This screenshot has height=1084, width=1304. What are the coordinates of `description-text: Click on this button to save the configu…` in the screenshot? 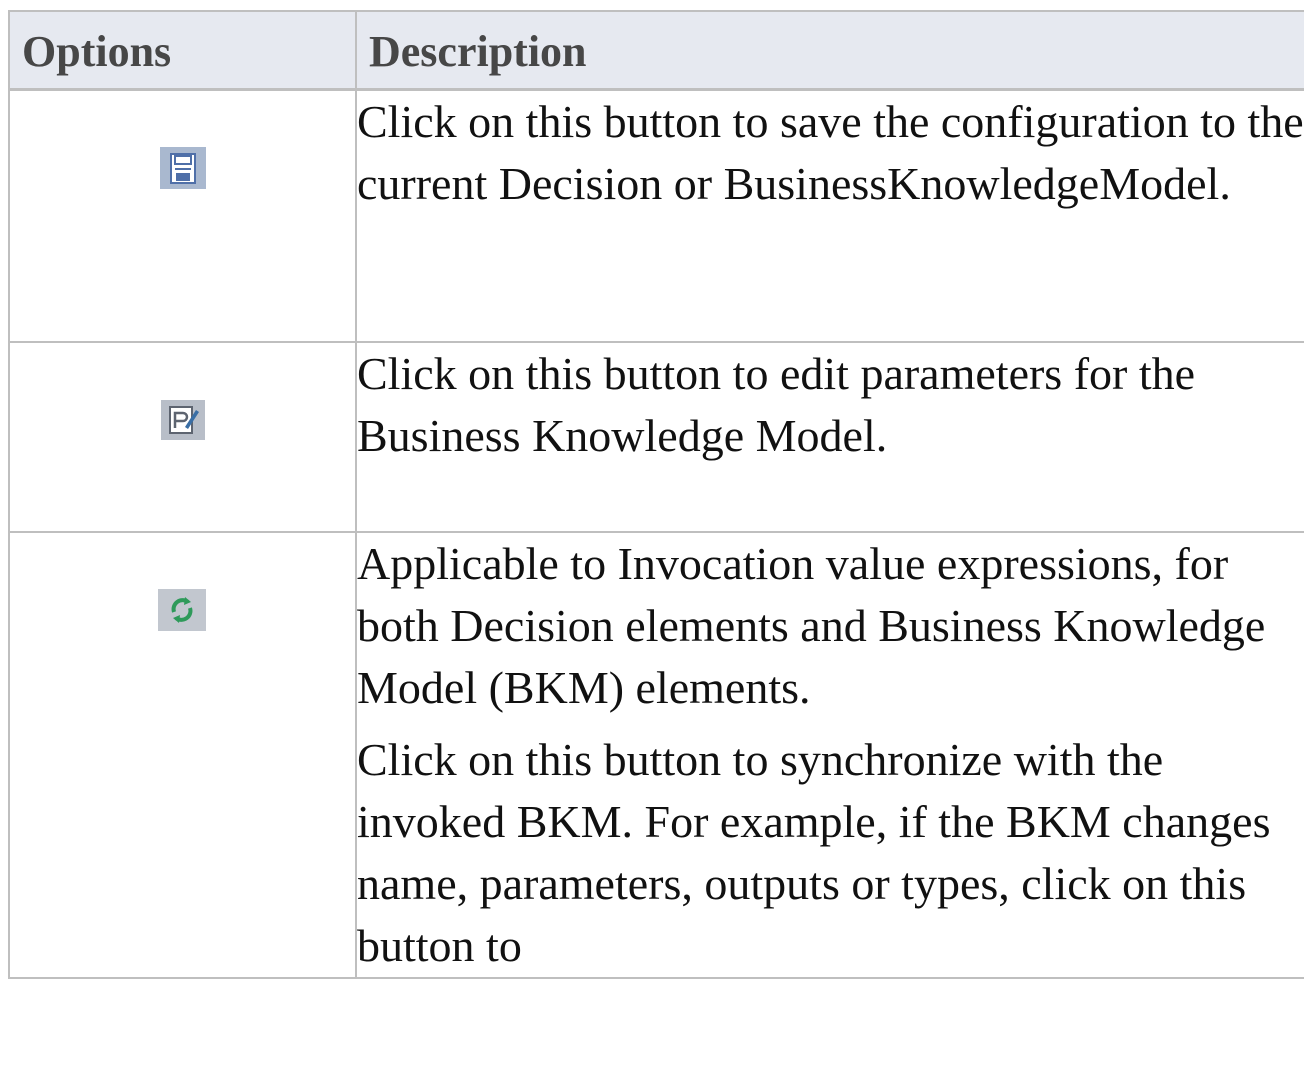 It's located at (830, 152).